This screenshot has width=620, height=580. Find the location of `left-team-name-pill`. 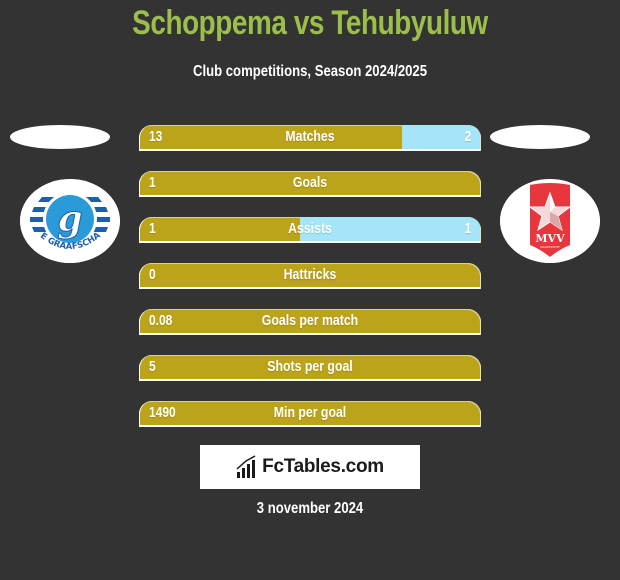

left-team-name-pill is located at coordinates (60, 137).